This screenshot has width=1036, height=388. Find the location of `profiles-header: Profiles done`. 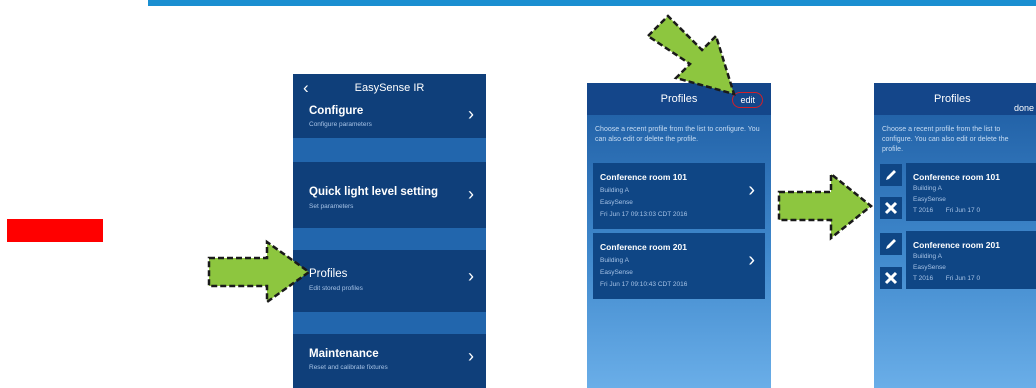

profiles-header: Profiles done is located at coordinates (955, 99).